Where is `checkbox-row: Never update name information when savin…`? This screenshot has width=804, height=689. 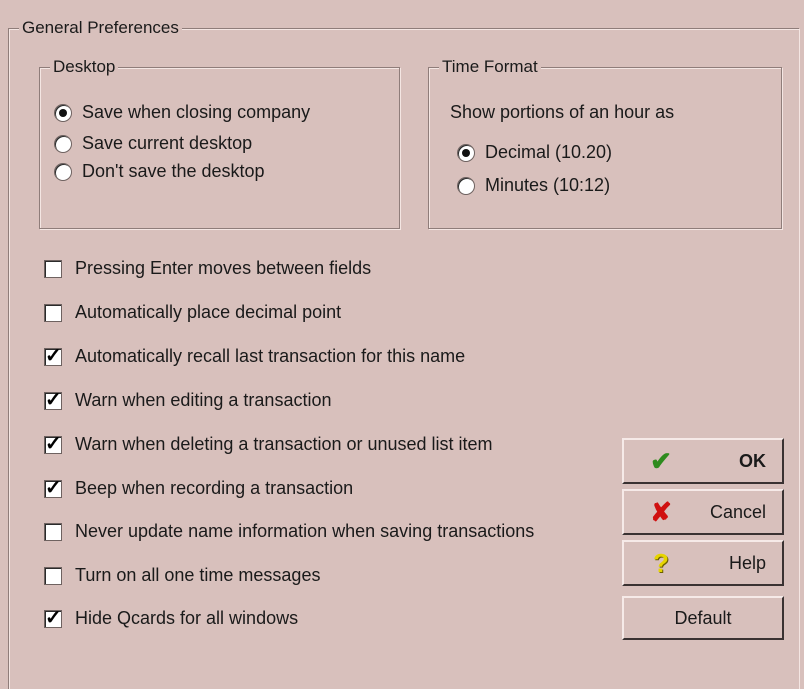 checkbox-row: Never update name information when savin… is located at coordinates (289, 531).